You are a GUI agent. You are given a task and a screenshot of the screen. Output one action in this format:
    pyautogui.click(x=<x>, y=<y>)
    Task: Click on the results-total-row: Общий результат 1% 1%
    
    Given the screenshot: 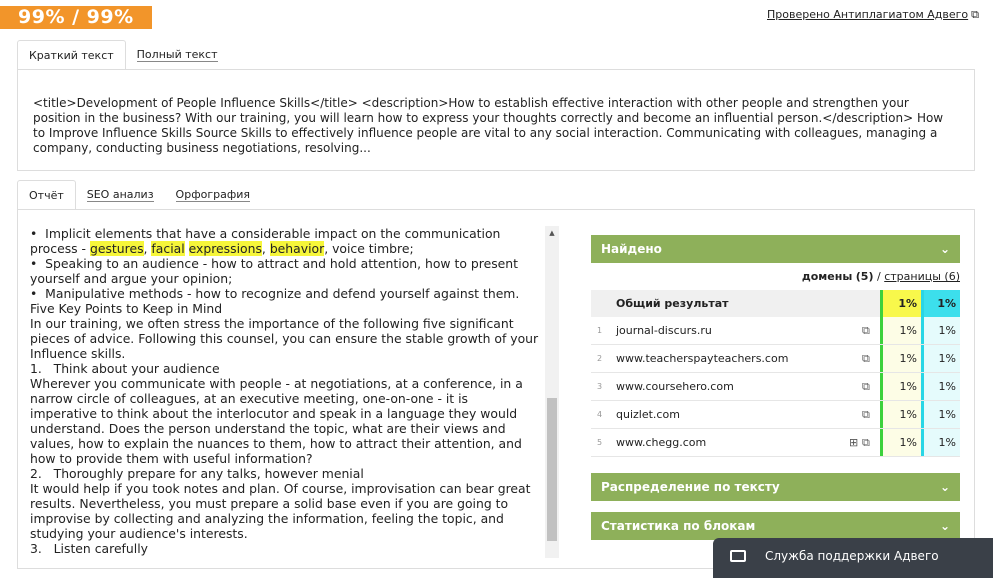 What is the action you would take?
    pyautogui.click(x=775, y=303)
    